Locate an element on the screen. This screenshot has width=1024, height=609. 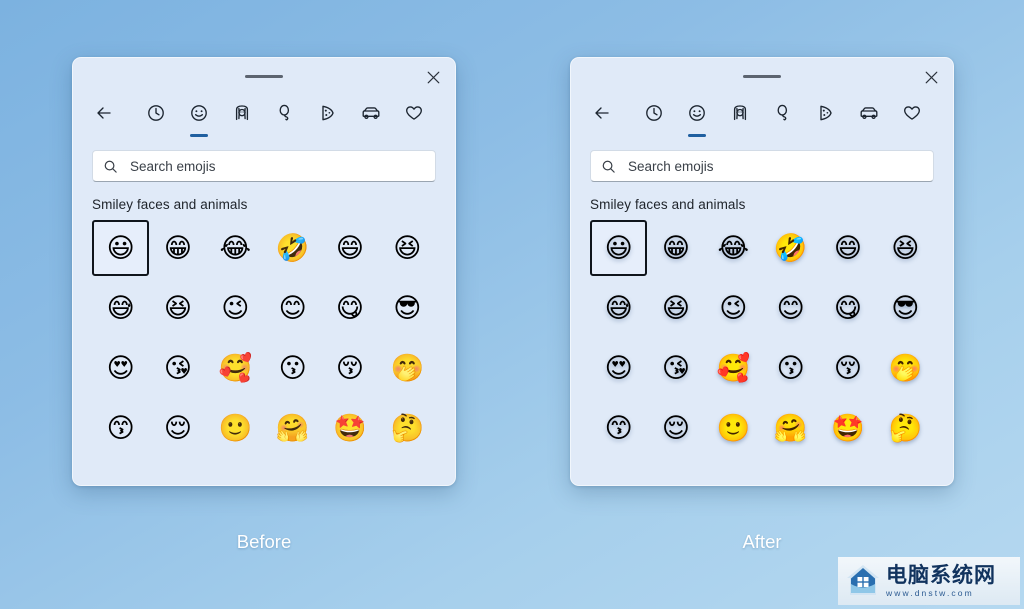
caption-before: Before is located at coordinates (264, 541).